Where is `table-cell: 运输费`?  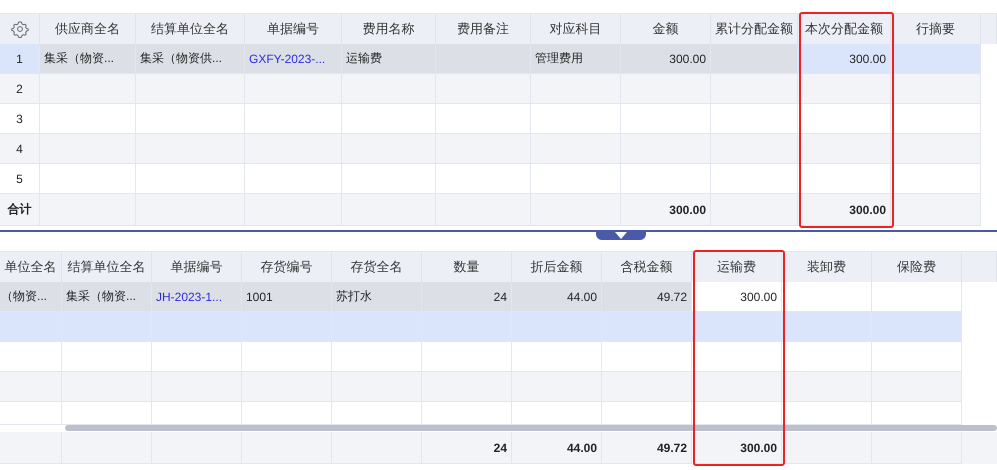 table-cell: 运输费 is located at coordinates (389, 59).